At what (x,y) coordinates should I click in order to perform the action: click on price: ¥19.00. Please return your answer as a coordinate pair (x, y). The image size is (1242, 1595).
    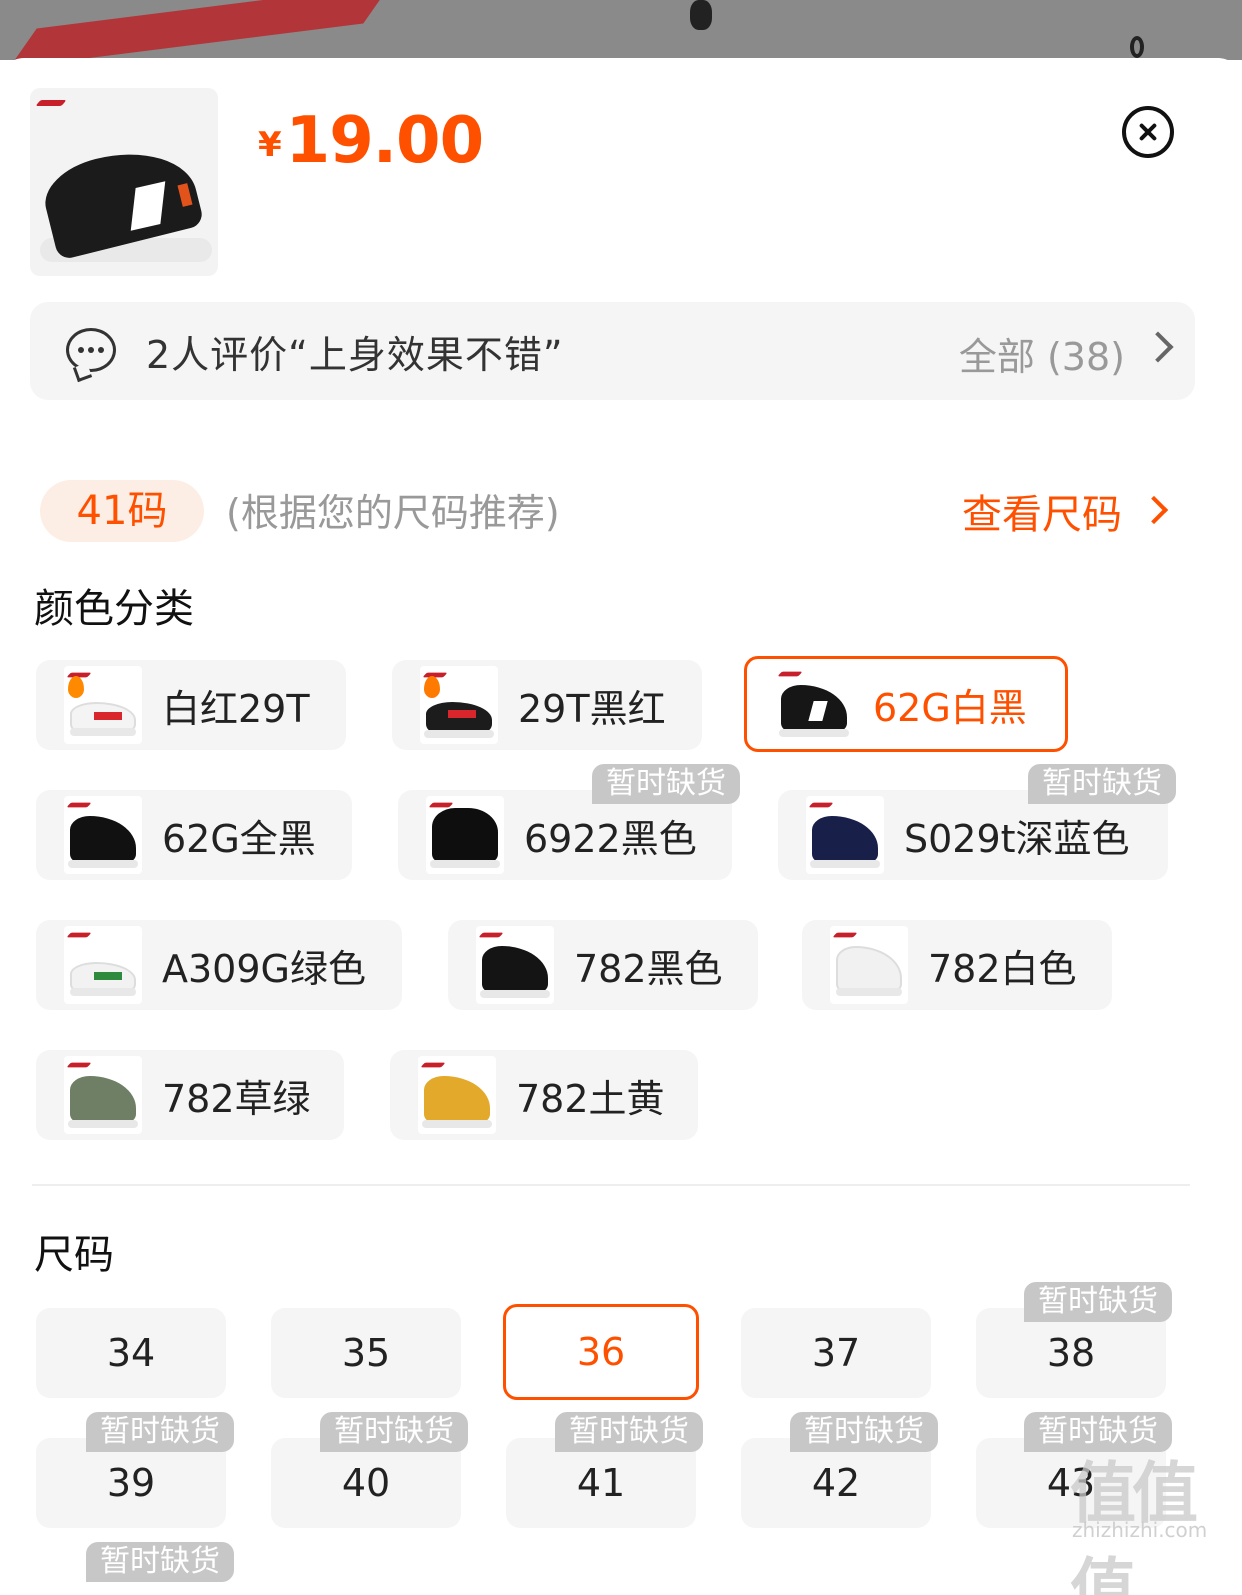
    Looking at the image, I should click on (371, 141).